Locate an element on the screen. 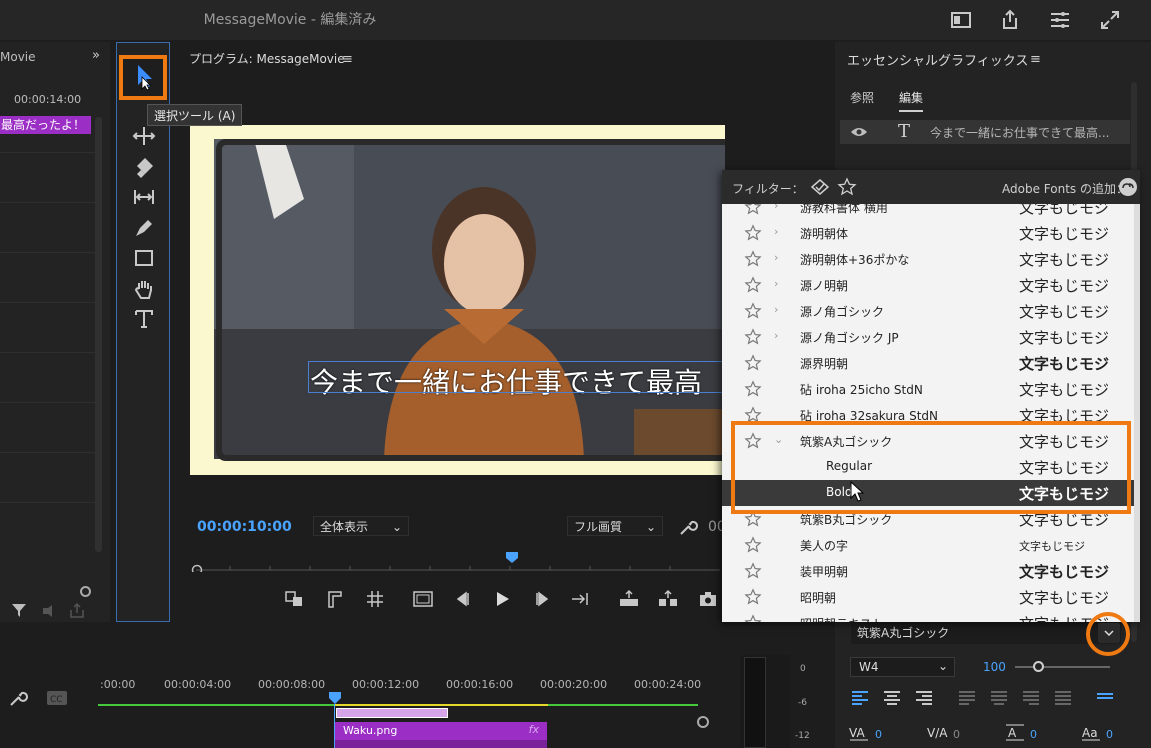 The width and height of the screenshot is (1151, 748). filter-icon is located at coordinates (20, 611).